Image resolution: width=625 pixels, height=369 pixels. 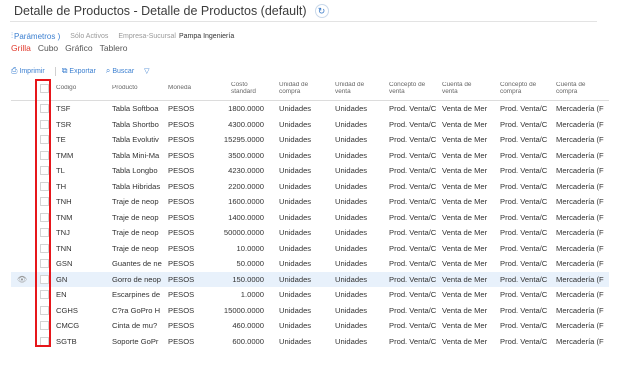 What do you see at coordinates (248, 341) in the screenshot?
I see `cell-costo: 600.0000` at bounding box center [248, 341].